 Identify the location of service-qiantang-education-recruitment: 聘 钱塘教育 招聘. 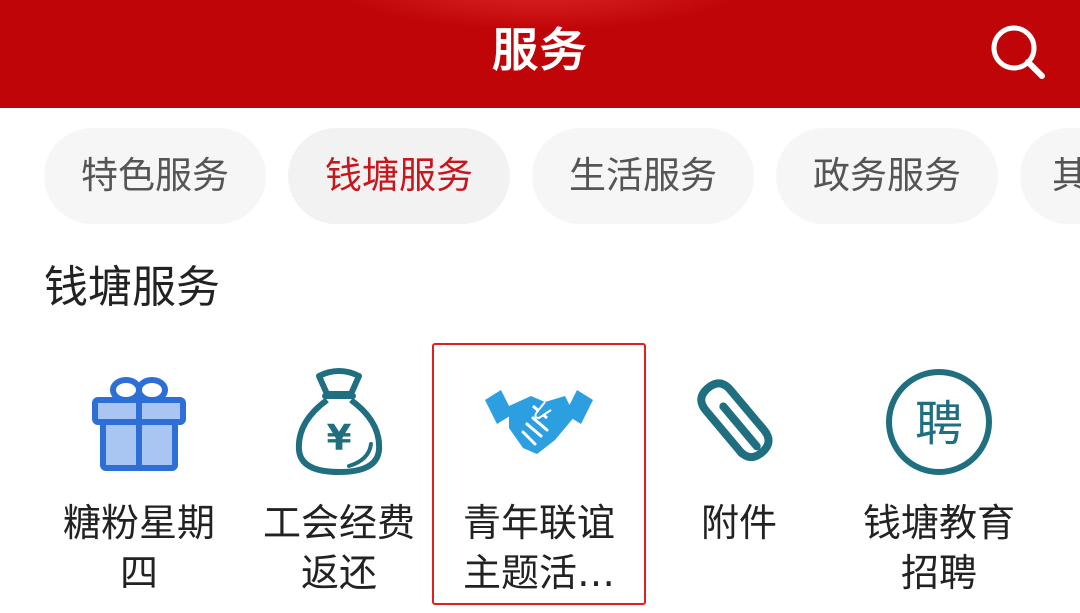
(939, 475).